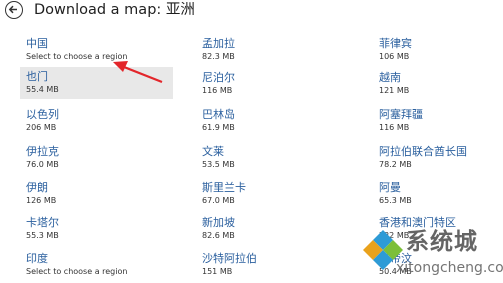  Describe the element at coordinates (271, 229) in the screenshot. I see `region-item-singapore: 新加坡 82.6 MB` at that location.